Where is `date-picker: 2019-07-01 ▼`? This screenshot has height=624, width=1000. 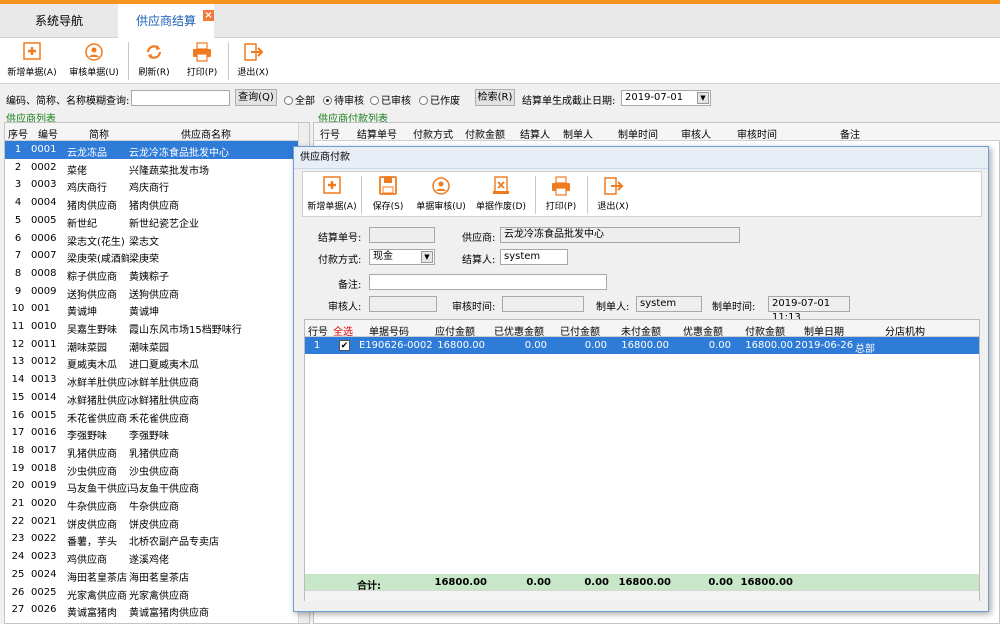 date-picker: 2019-07-01 ▼ is located at coordinates (666, 98).